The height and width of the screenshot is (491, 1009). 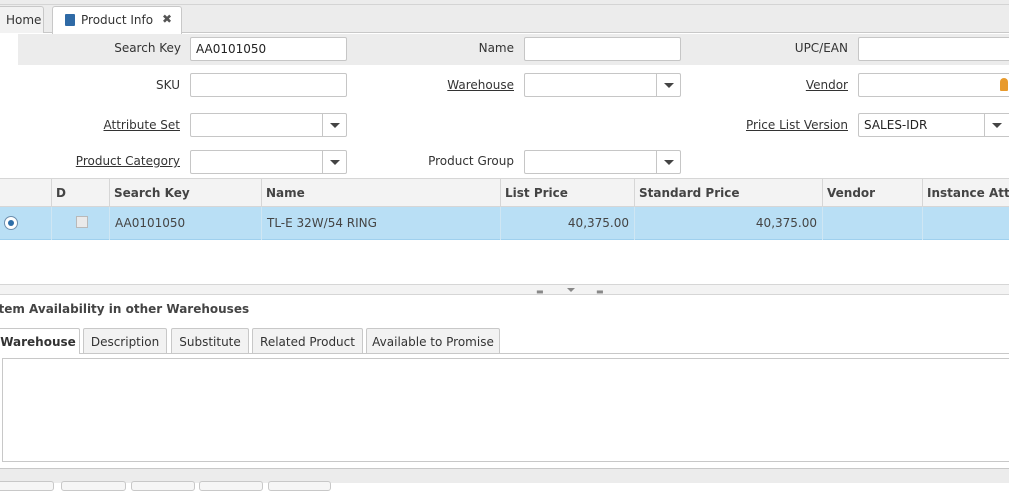 I want to click on vendor-label: Vendor, so click(x=814, y=85).